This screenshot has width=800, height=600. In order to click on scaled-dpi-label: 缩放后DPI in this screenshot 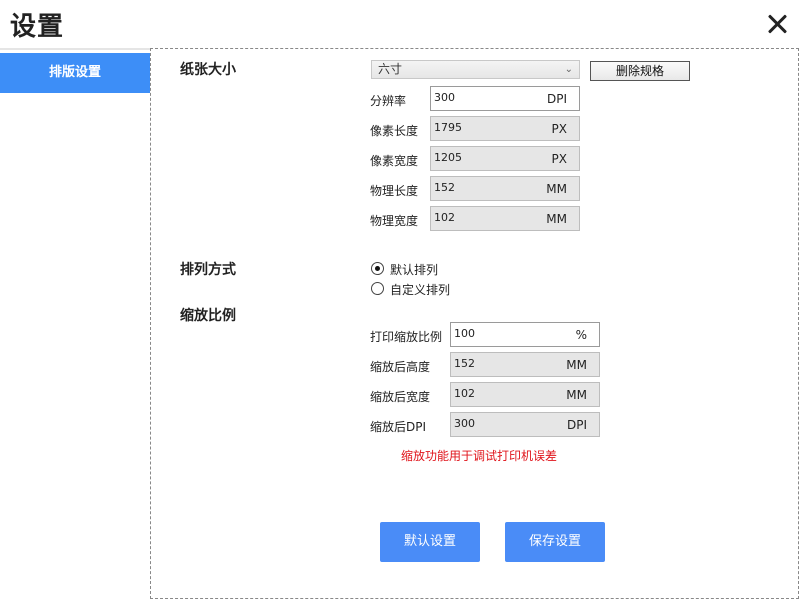, I will do `click(398, 427)`.